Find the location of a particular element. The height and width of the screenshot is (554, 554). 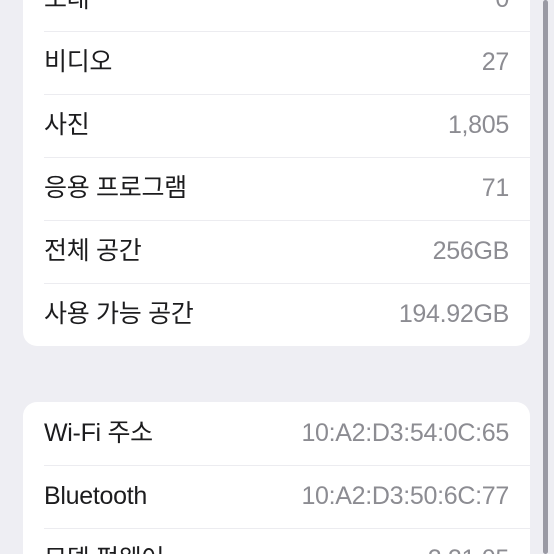

table-row: 사진 1,805 is located at coordinates (276, 125).